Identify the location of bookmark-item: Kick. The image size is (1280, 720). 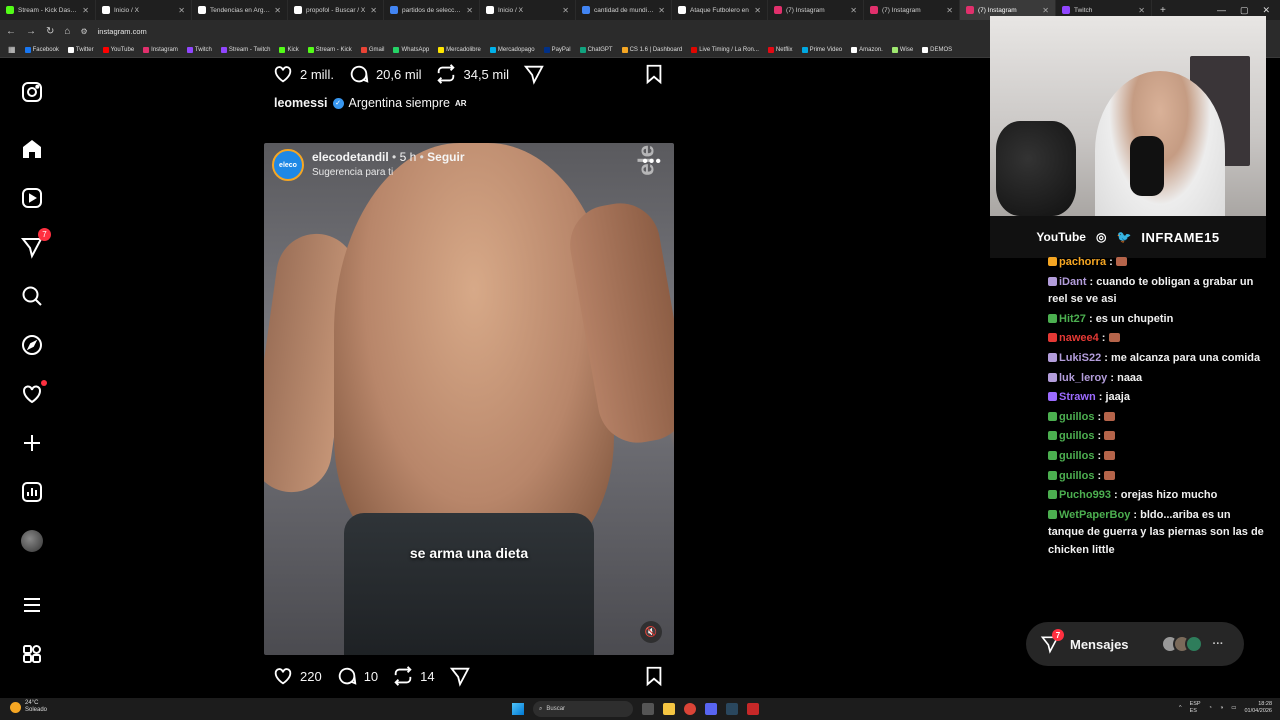
(289, 49).